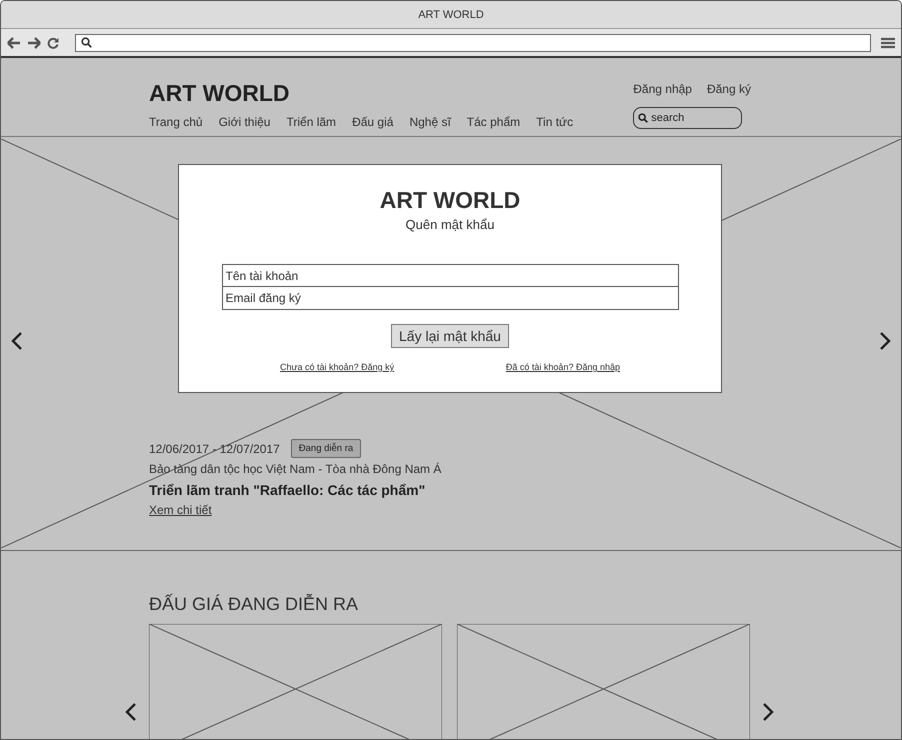  What do you see at coordinates (473, 43) in the screenshot?
I see `address-bar` at bounding box center [473, 43].